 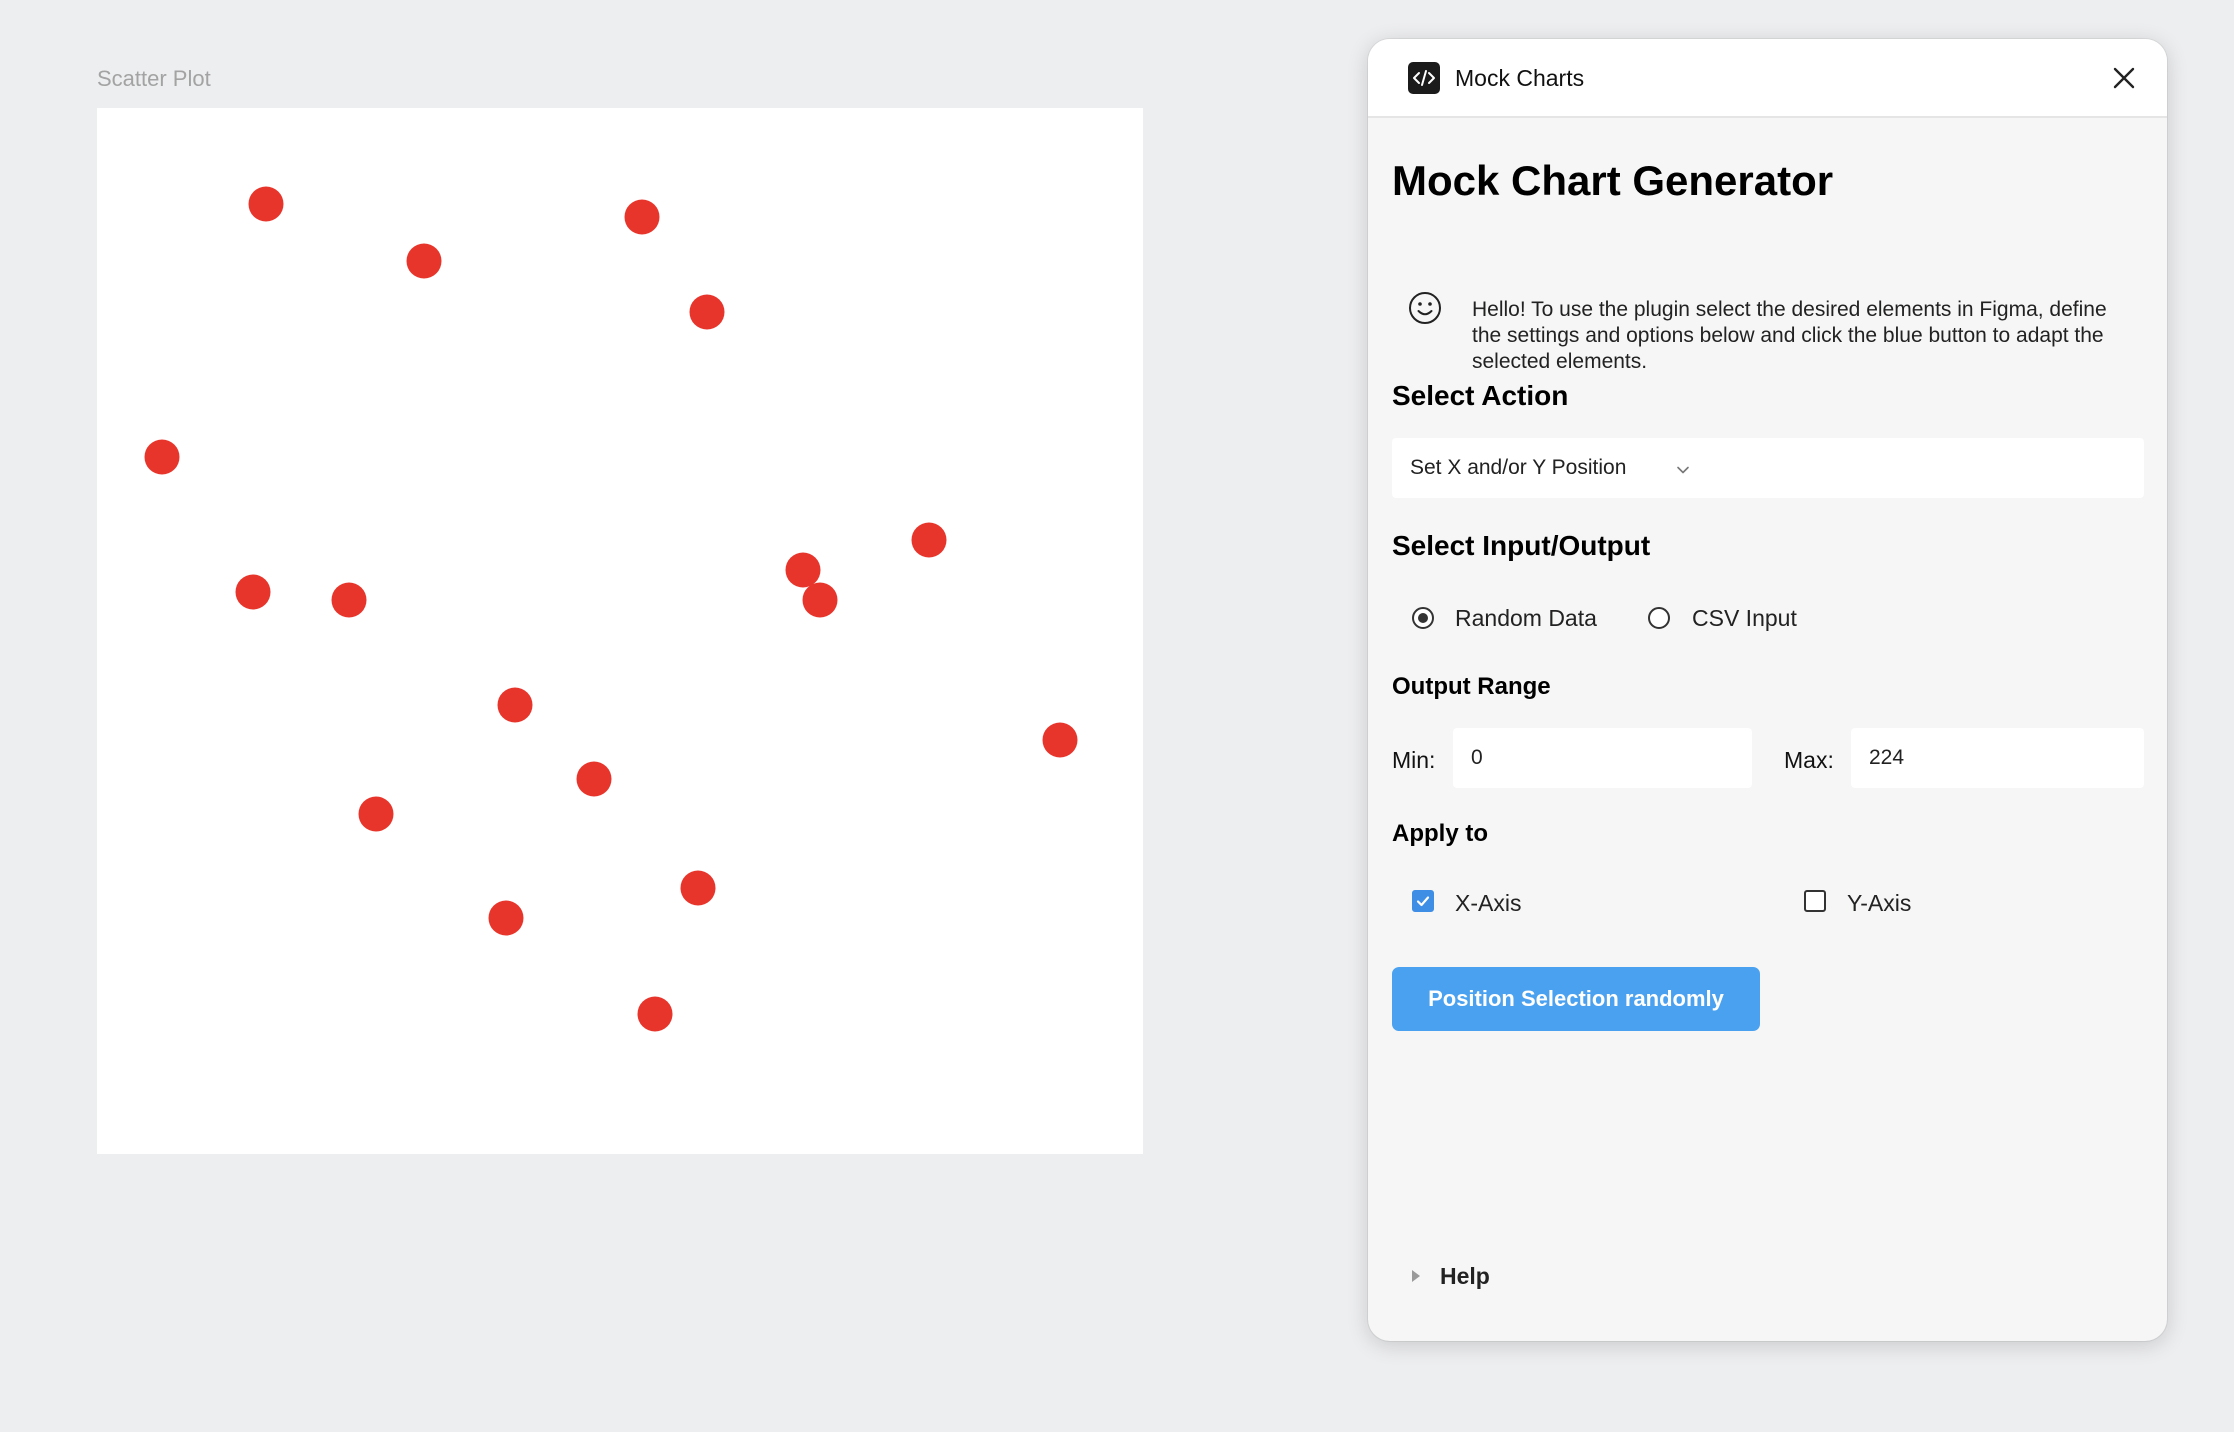 I want to click on plugin-window-title: Mock Charts, so click(x=1520, y=78).